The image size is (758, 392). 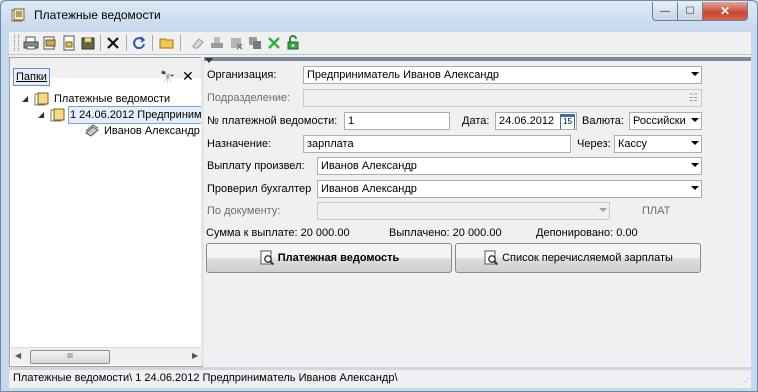 I want to click on export-button, so click(x=69, y=43).